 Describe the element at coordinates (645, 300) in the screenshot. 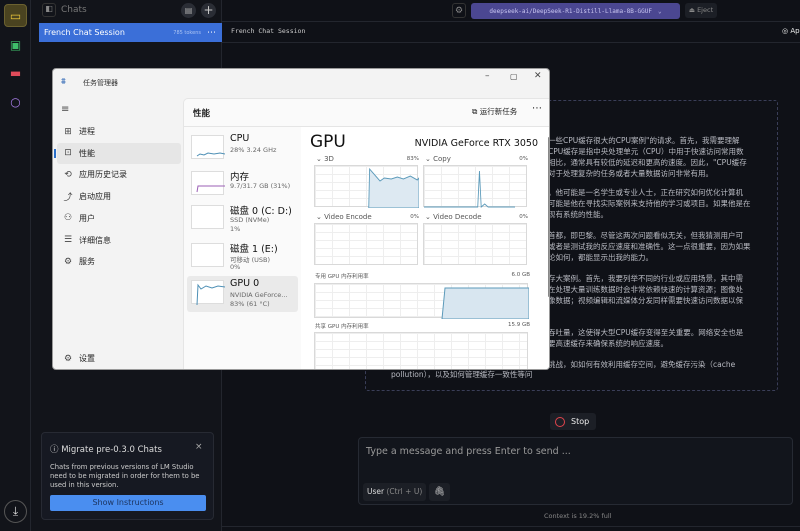

I see `message-line: 像数据；视频编辑和流媒体分发同样需要快速访问数据以保` at that location.